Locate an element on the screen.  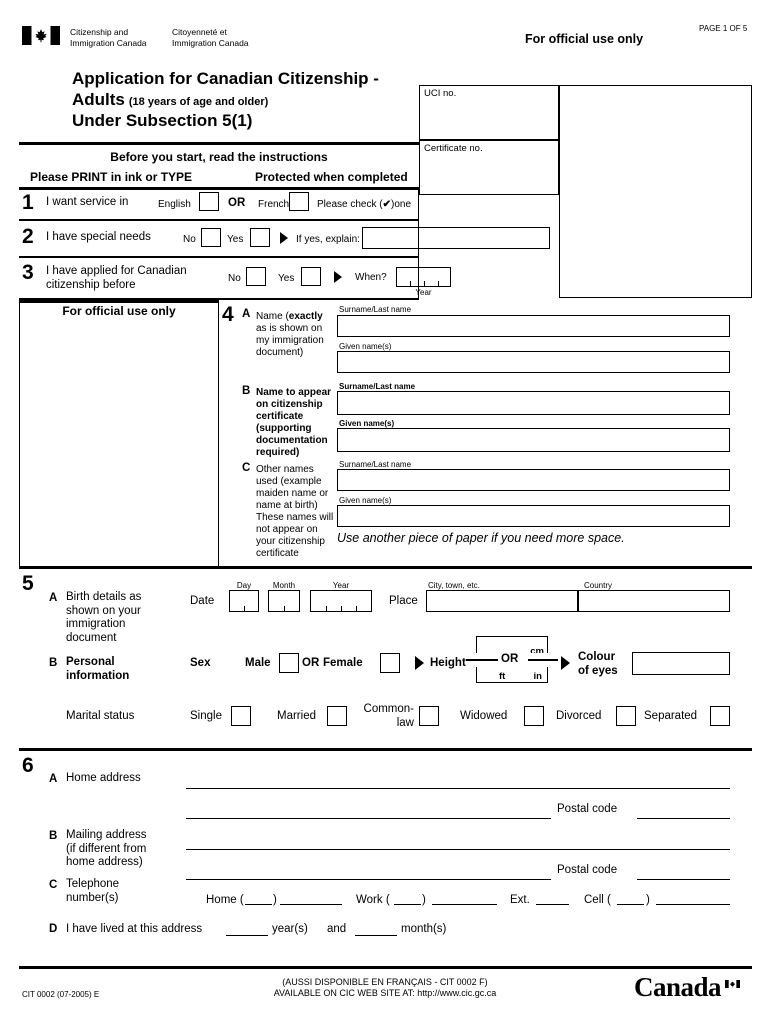
q5-marital-married-checkbox is located at coordinates (337, 716).